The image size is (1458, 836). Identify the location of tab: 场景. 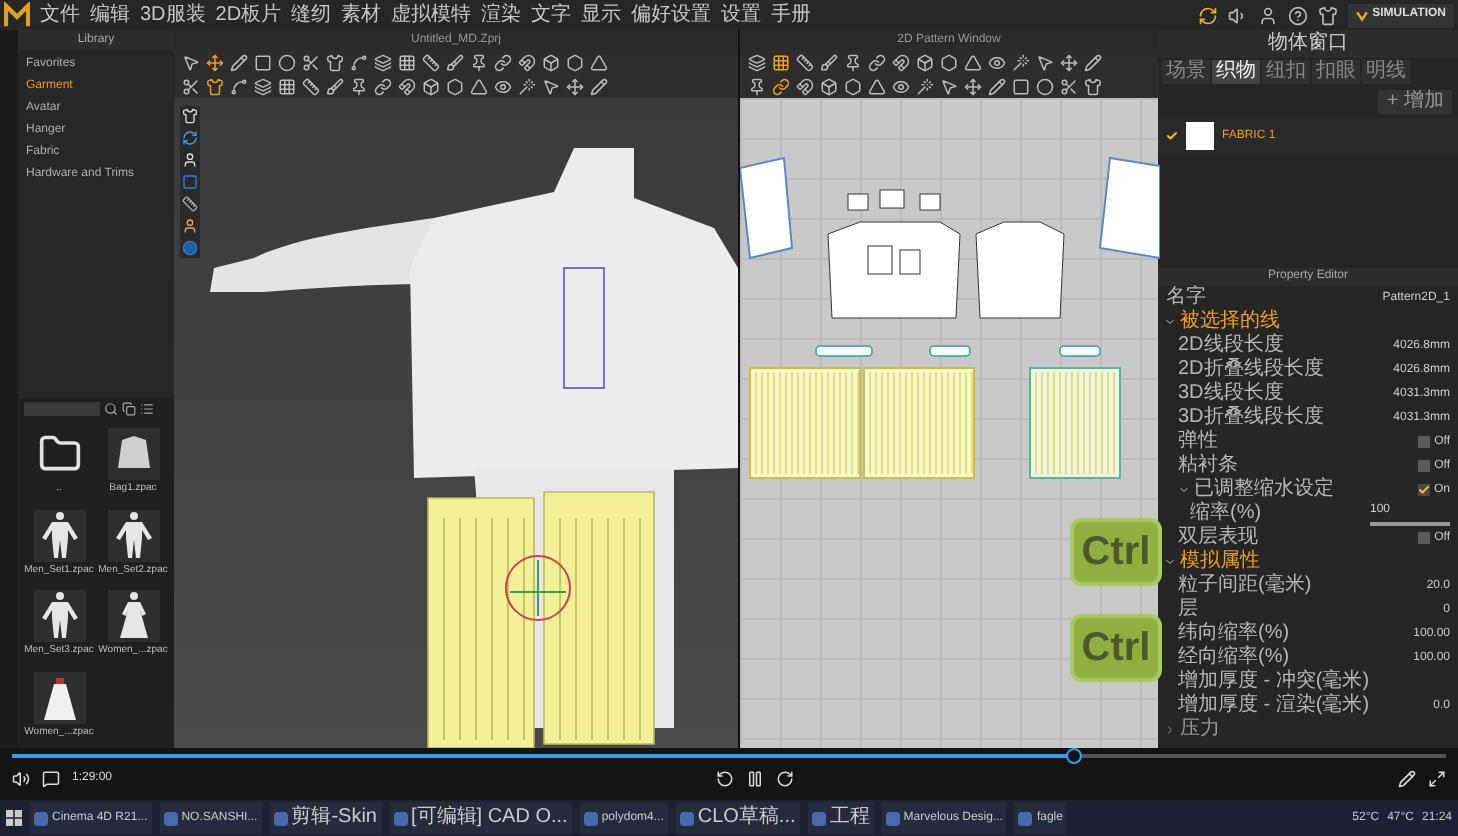
(1186, 72).